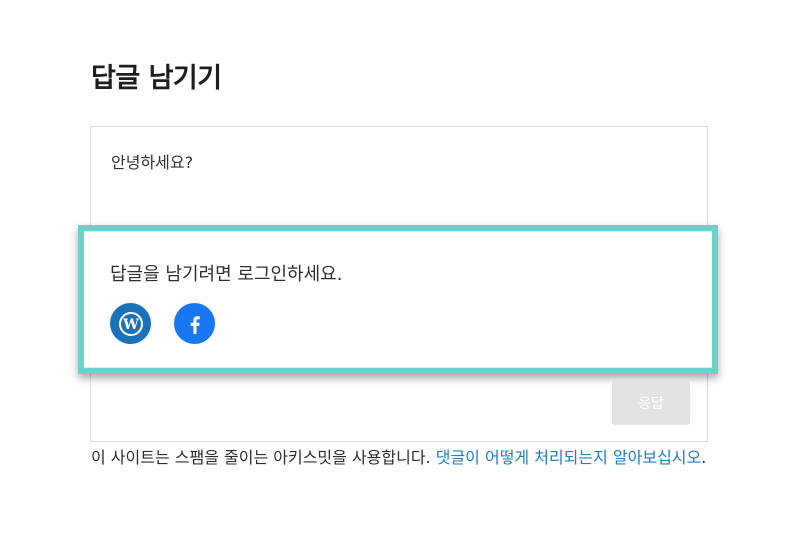 The height and width of the screenshot is (540, 789). I want to click on wordpress-login-button: W, so click(130, 323).